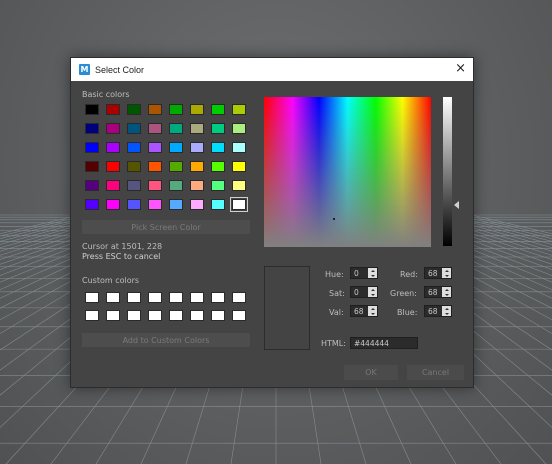 The width and height of the screenshot is (552, 464). Describe the element at coordinates (372, 273) in the screenshot. I see `hue-stepper-icon` at that location.